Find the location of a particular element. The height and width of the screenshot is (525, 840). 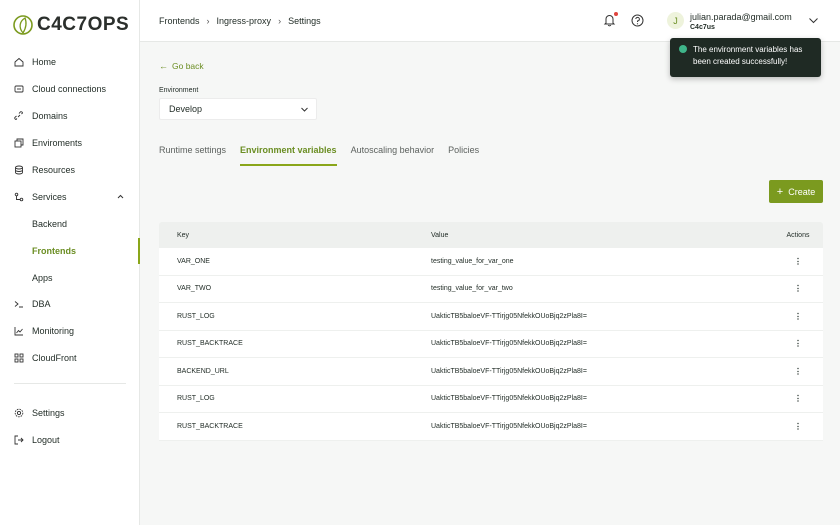

breadcrumb: Frontends › Ingress-proxy › Settings is located at coordinates (240, 21).